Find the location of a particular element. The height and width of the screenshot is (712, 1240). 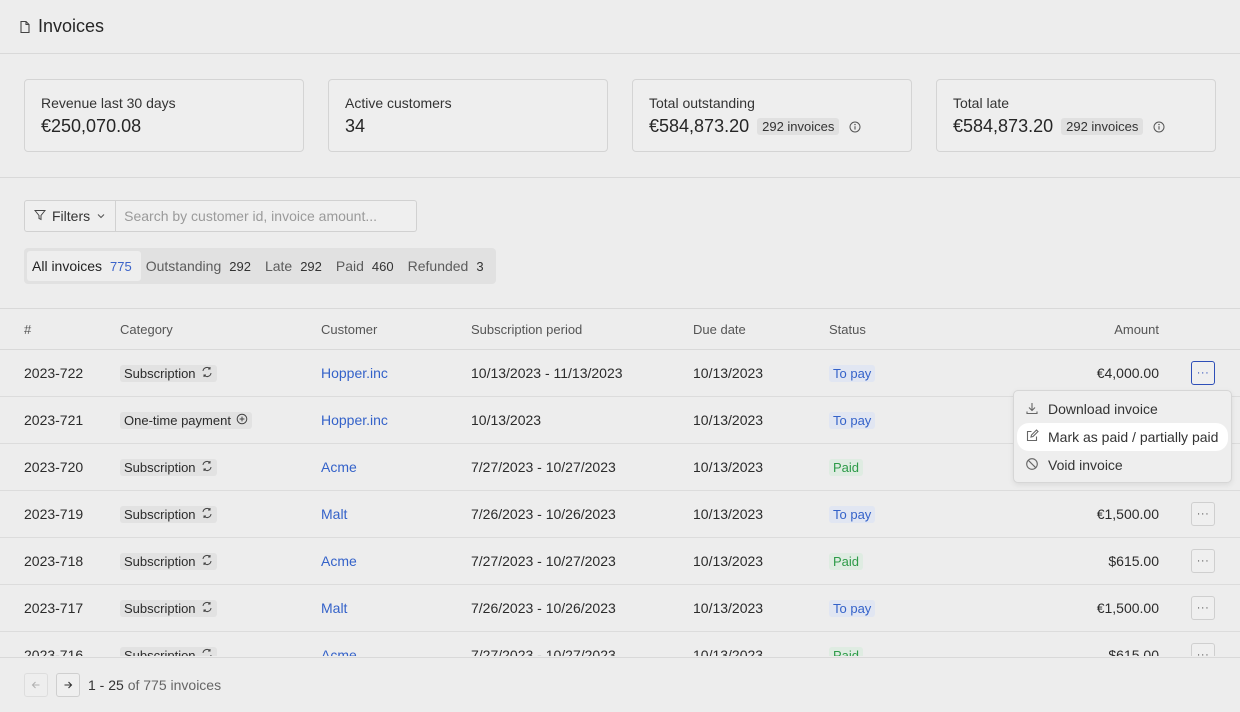

page-title: Invoices is located at coordinates (71, 26).